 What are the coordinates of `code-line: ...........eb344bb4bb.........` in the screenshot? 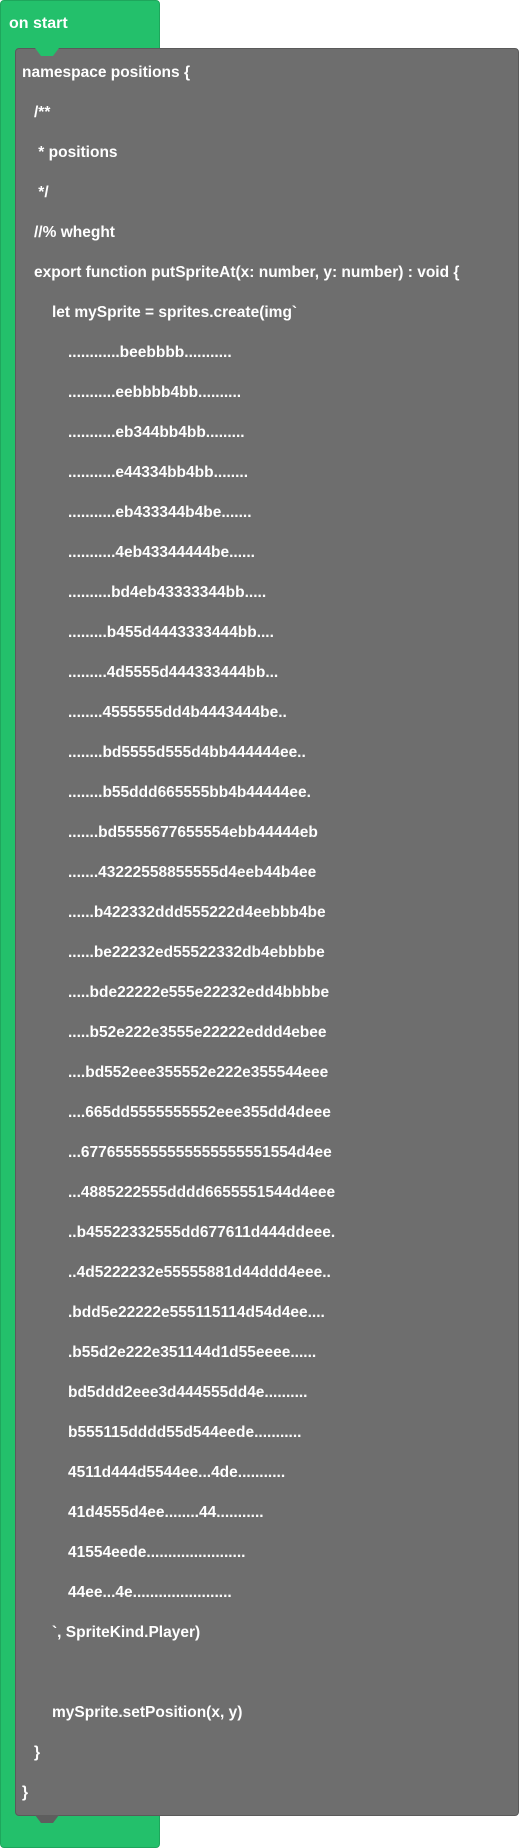 It's located at (156, 432).